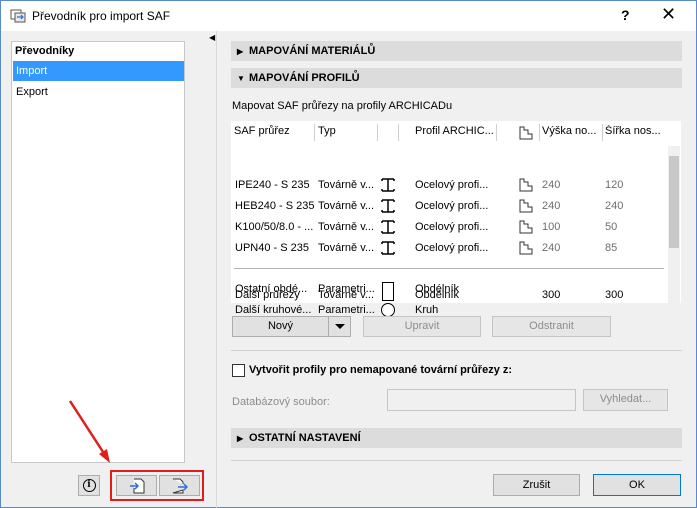 This screenshot has width=697, height=508. I want to click on section-material-mapping: ▶ MAPOVÁNÍ MATERIÁLŮ, so click(456, 51).